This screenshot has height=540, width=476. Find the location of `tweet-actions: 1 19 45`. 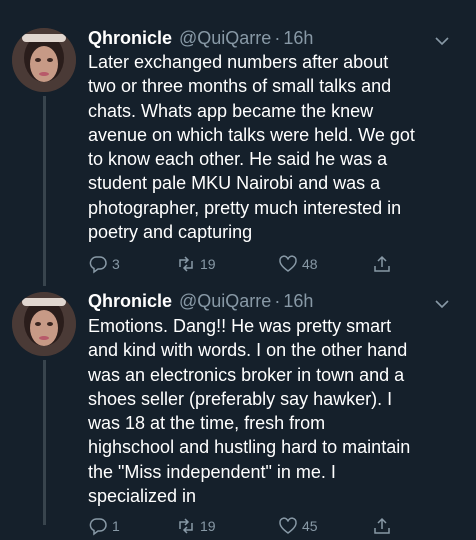

tweet-actions: 1 19 45 is located at coordinates (248, 528).